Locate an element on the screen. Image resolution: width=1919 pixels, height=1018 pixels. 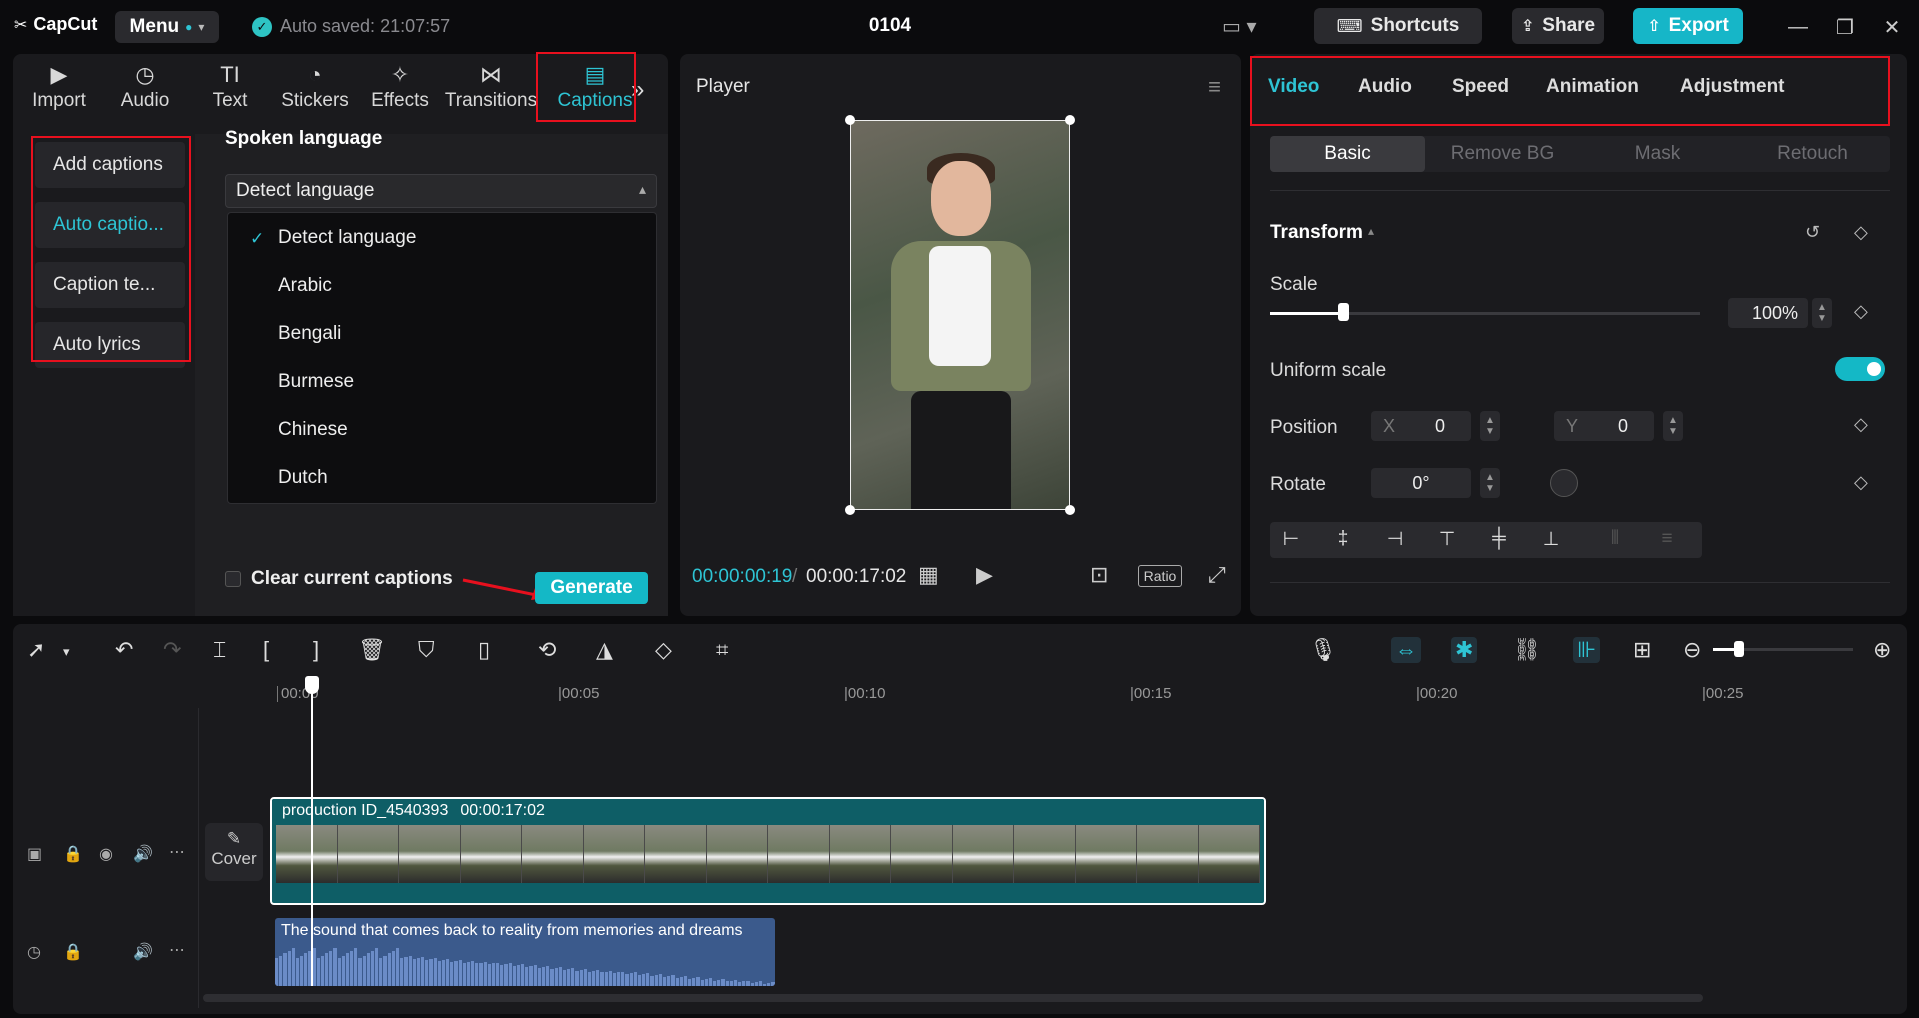
export-button: ⇧ Export is located at coordinates (1688, 26).